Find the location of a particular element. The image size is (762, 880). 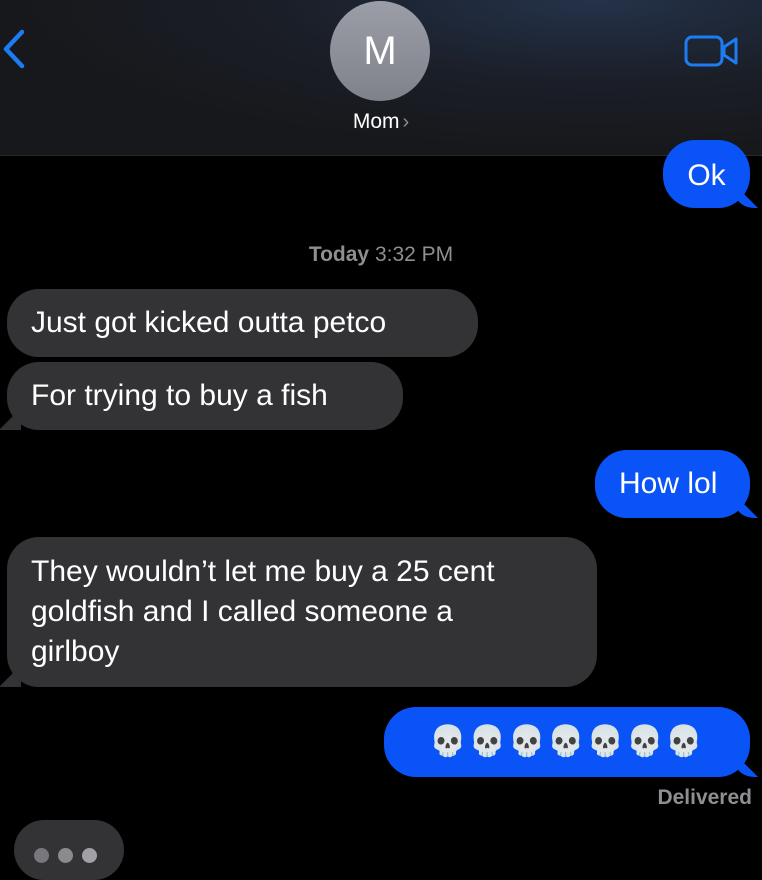

message-text: Ok is located at coordinates (706, 175).